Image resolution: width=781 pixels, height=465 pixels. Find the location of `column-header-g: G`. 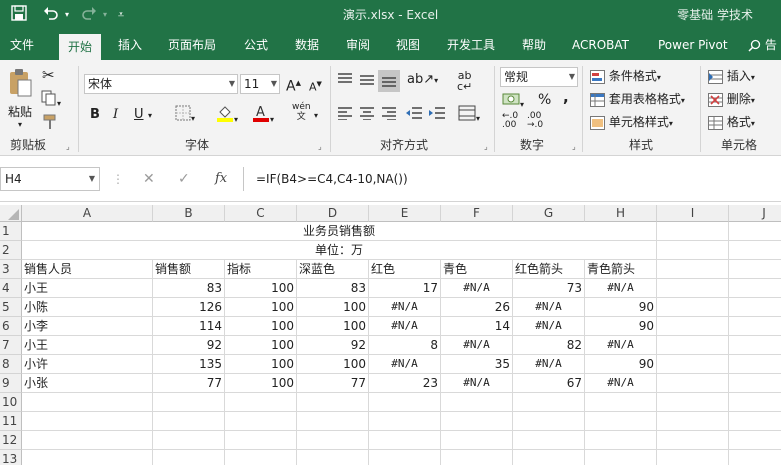

column-header-g: G is located at coordinates (549, 213).